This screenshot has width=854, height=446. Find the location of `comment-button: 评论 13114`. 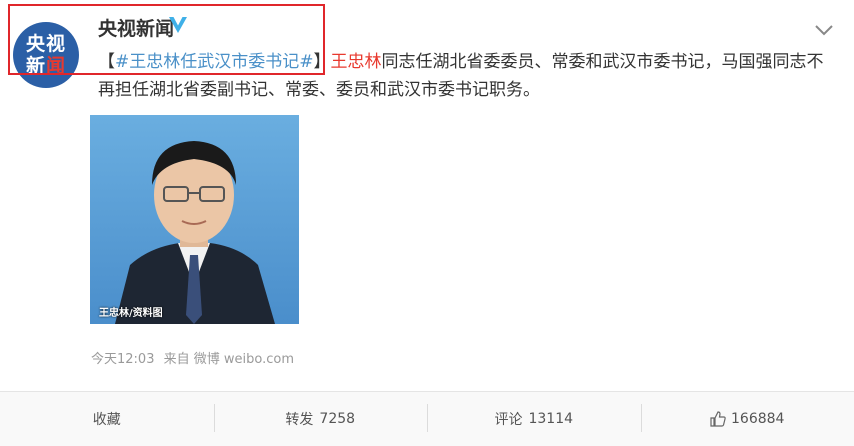

comment-button: 评论 13114 is located at coordinates (534, 419).